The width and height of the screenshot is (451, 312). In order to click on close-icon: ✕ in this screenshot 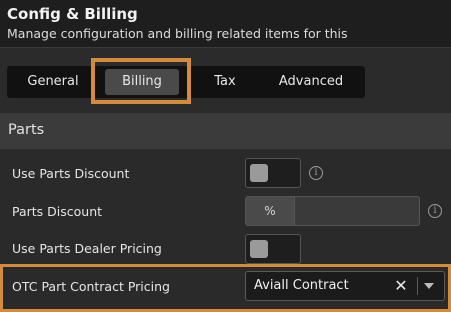, I will do `click(401, 286)`.